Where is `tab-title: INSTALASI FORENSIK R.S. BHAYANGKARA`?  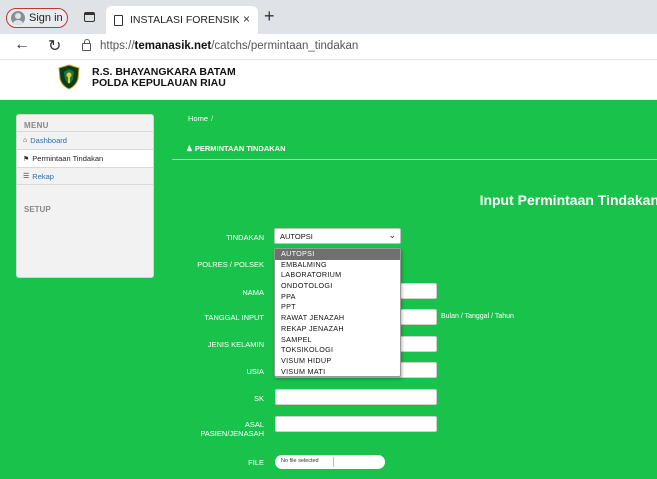
tab-title: INSTALASI FORENSIK R.S. BHAYANGKARA is located at coordinates (186, 20).